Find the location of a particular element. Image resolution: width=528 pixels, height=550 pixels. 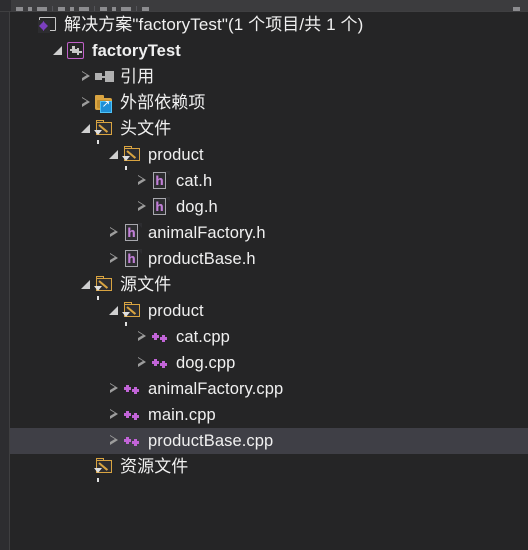

tree-item-dog-h: h dog.h is located at coordinates (269, 207).